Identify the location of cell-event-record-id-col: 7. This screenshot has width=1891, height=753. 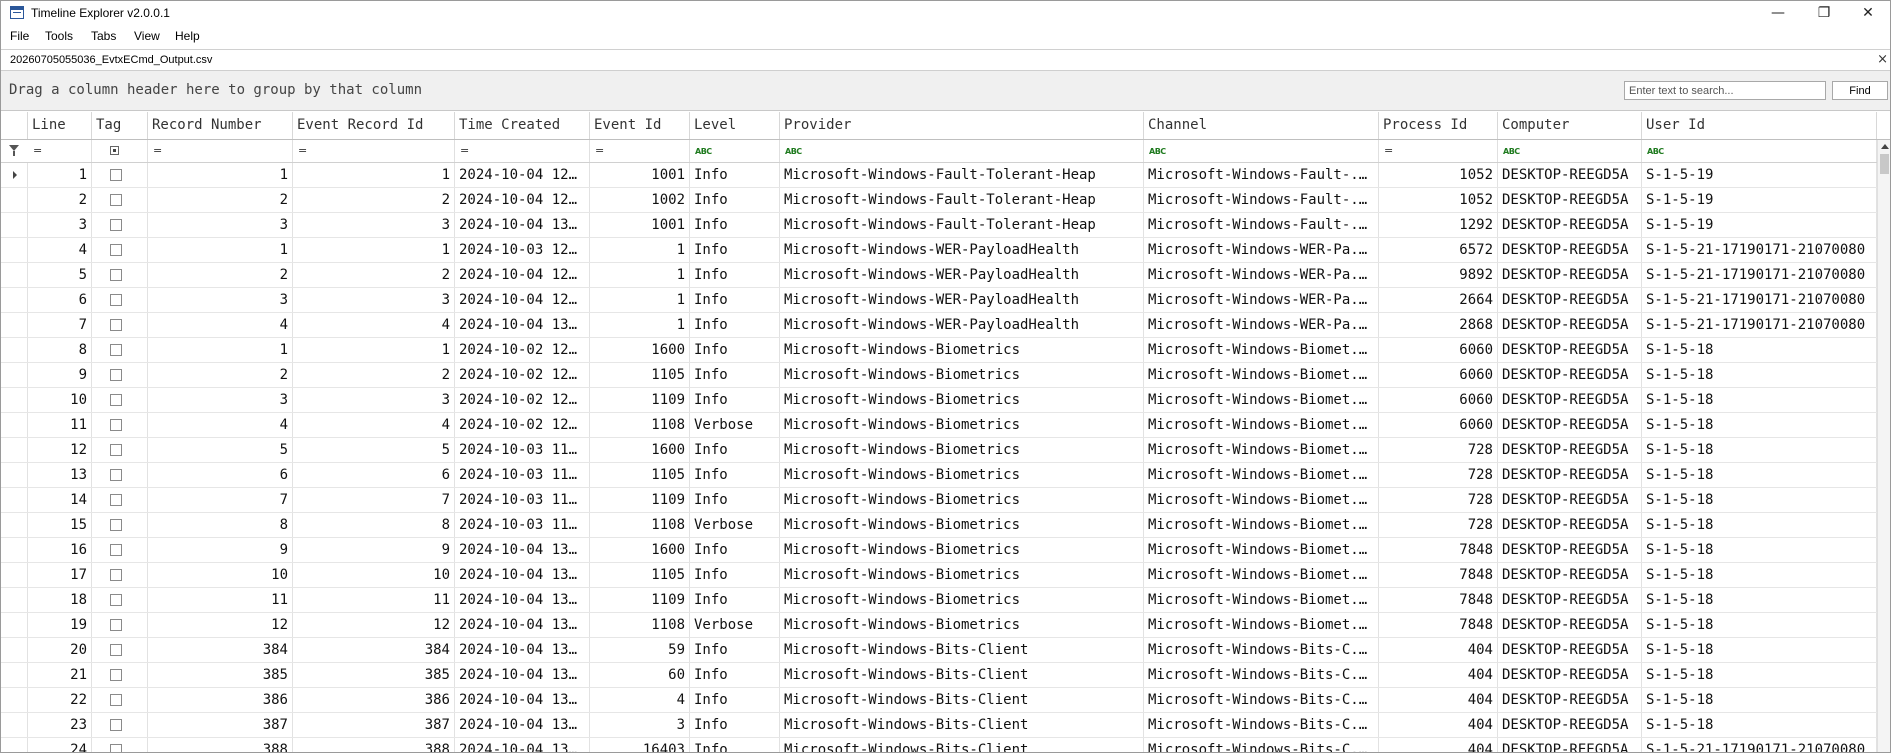
(374, 500).